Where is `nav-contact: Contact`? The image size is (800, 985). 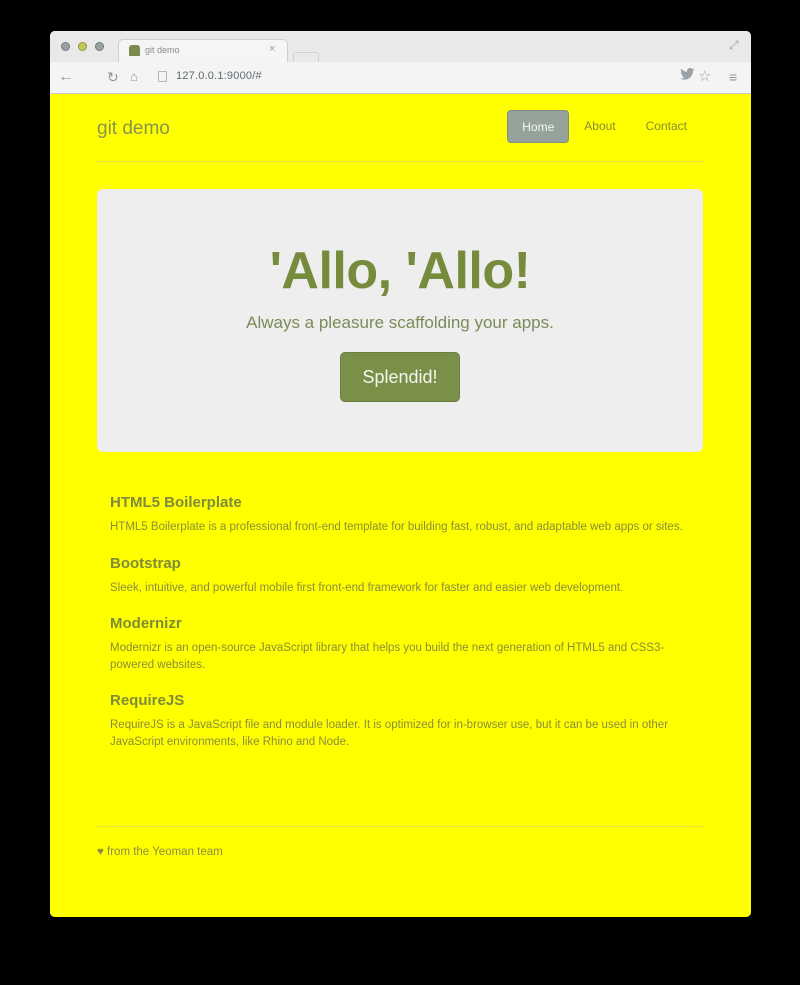
nav-contact: Contact is located at coordinates (666, 126).